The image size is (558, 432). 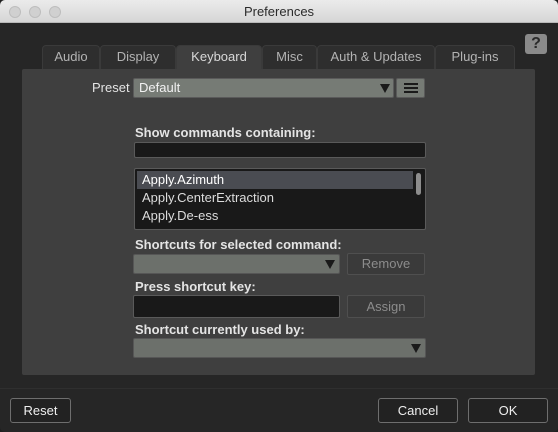 I want to click on remove-button: Remove, so click(x=386, y=264).